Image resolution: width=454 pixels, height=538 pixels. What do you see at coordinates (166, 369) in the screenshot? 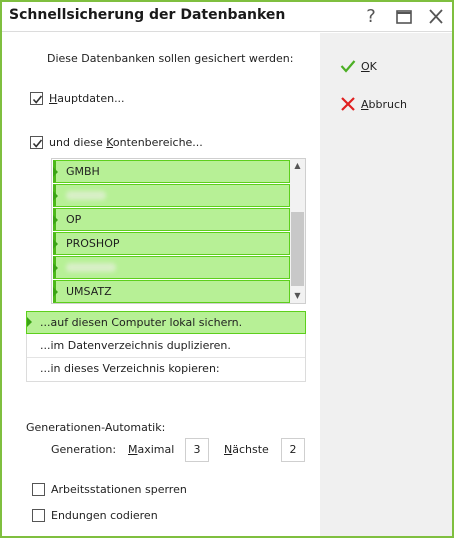
I see `target-option-copy: ...in dieses Verzeichnis kopieren:` at bounding box center [166, 369].